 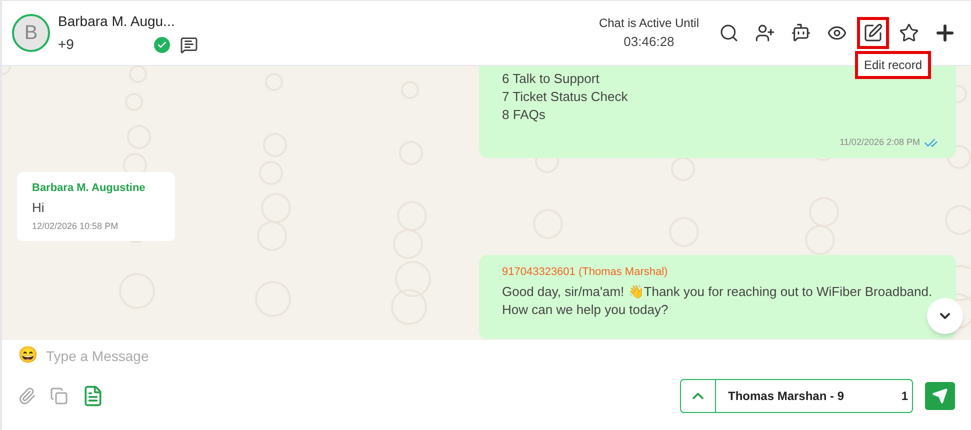 I want to click on message-text: Hi, so click(x=38, y=207).